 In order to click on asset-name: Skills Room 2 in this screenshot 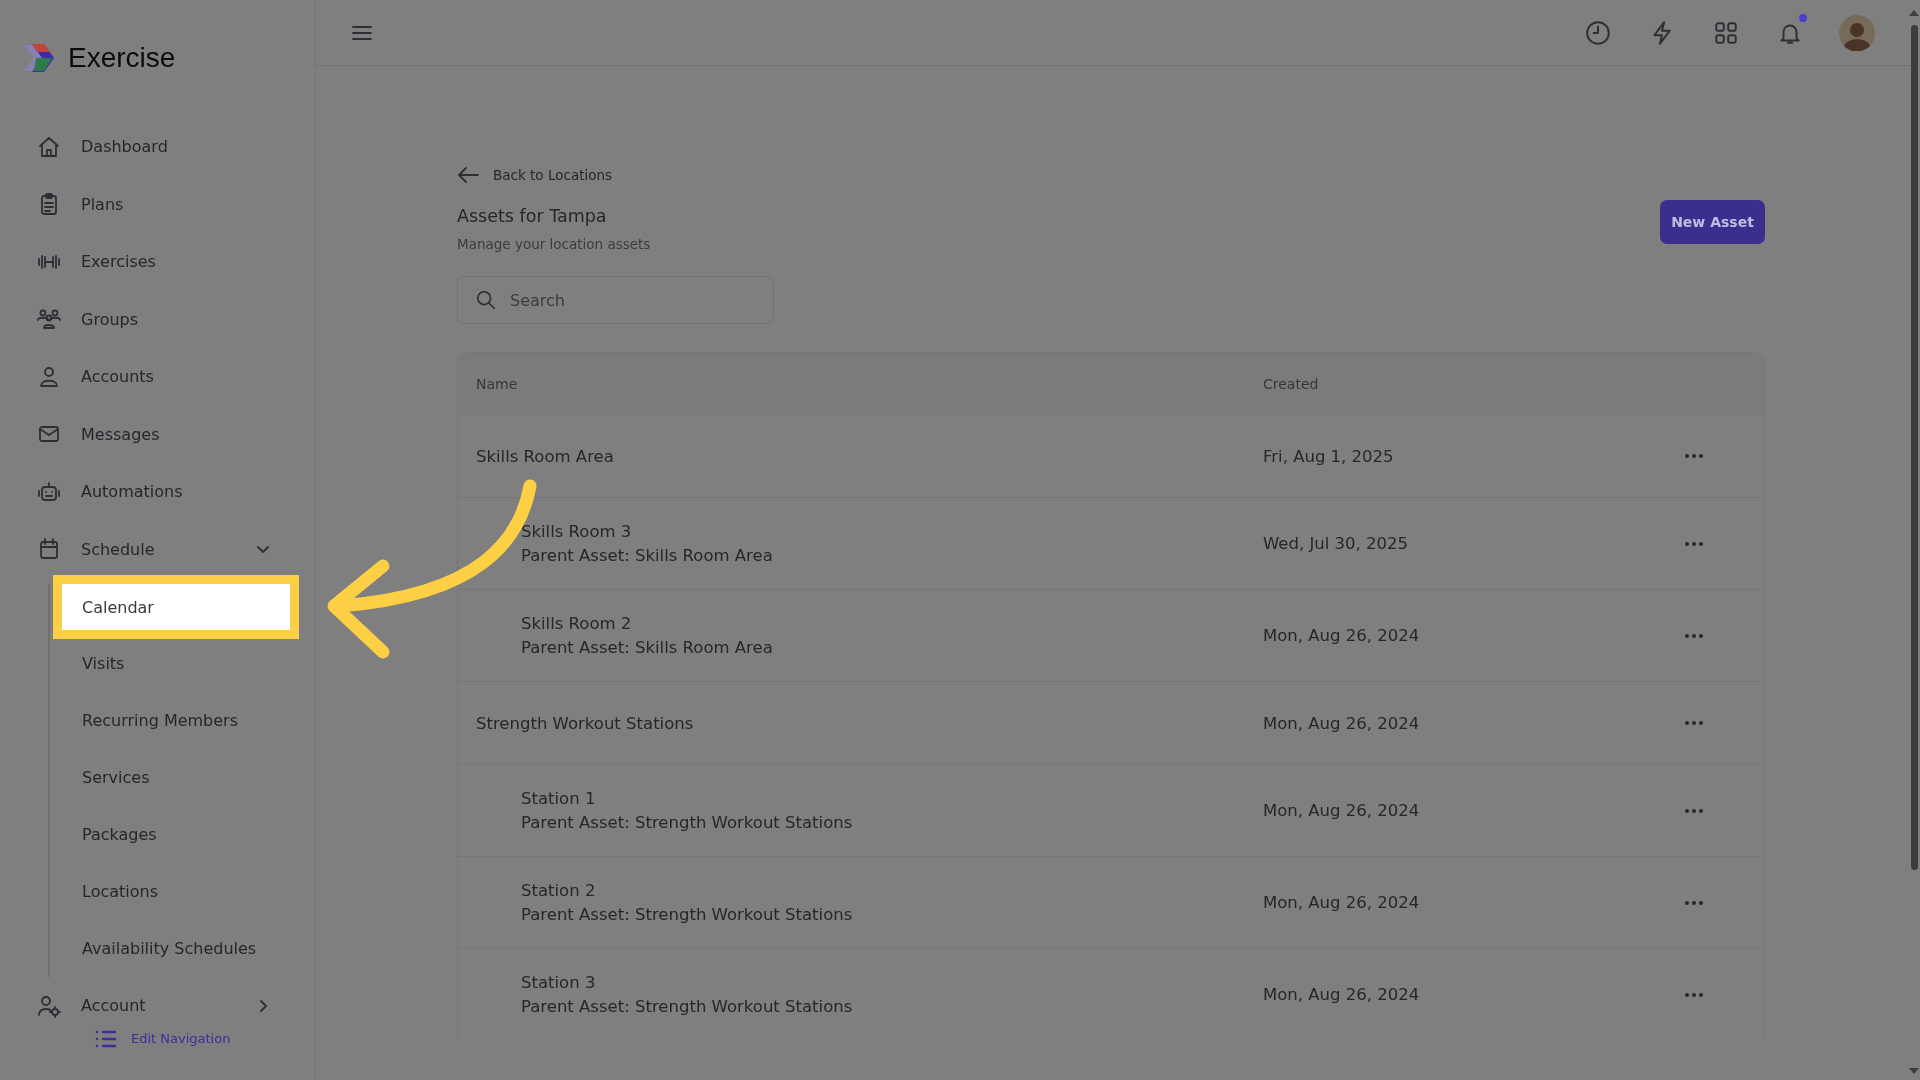, I will do `click(576, 623)`.